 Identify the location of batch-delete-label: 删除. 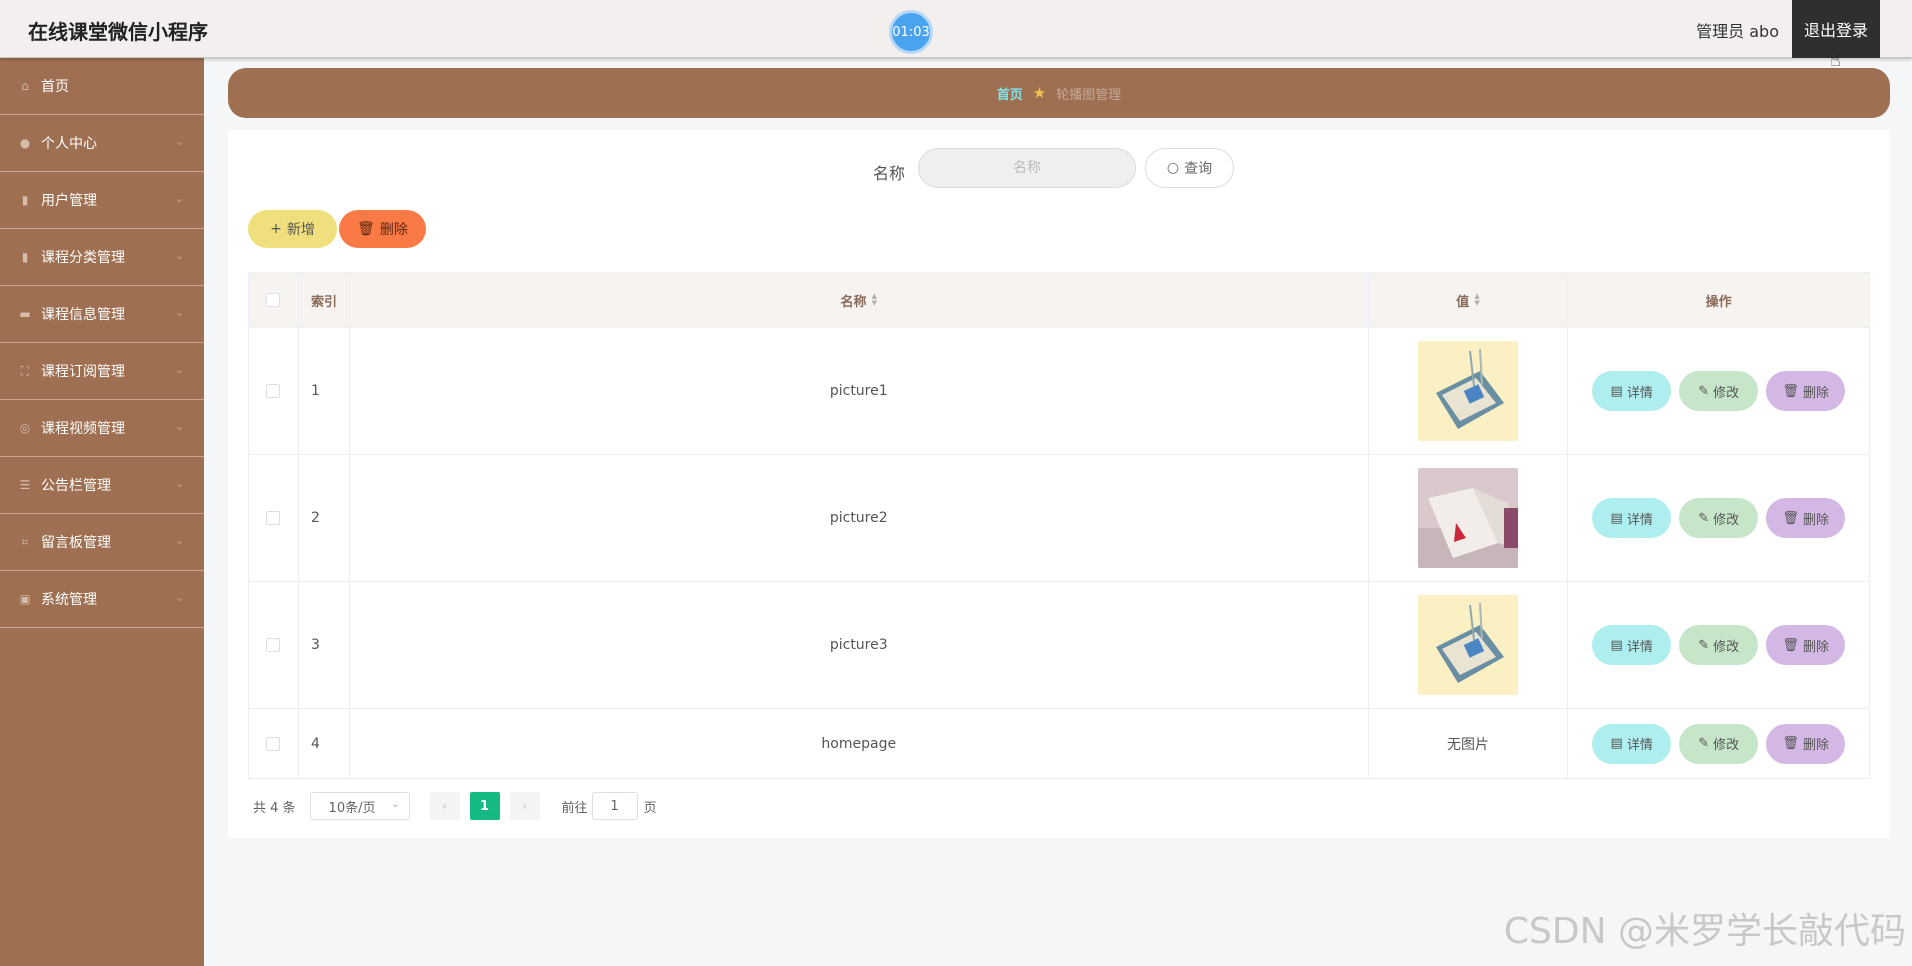
(393, 230).